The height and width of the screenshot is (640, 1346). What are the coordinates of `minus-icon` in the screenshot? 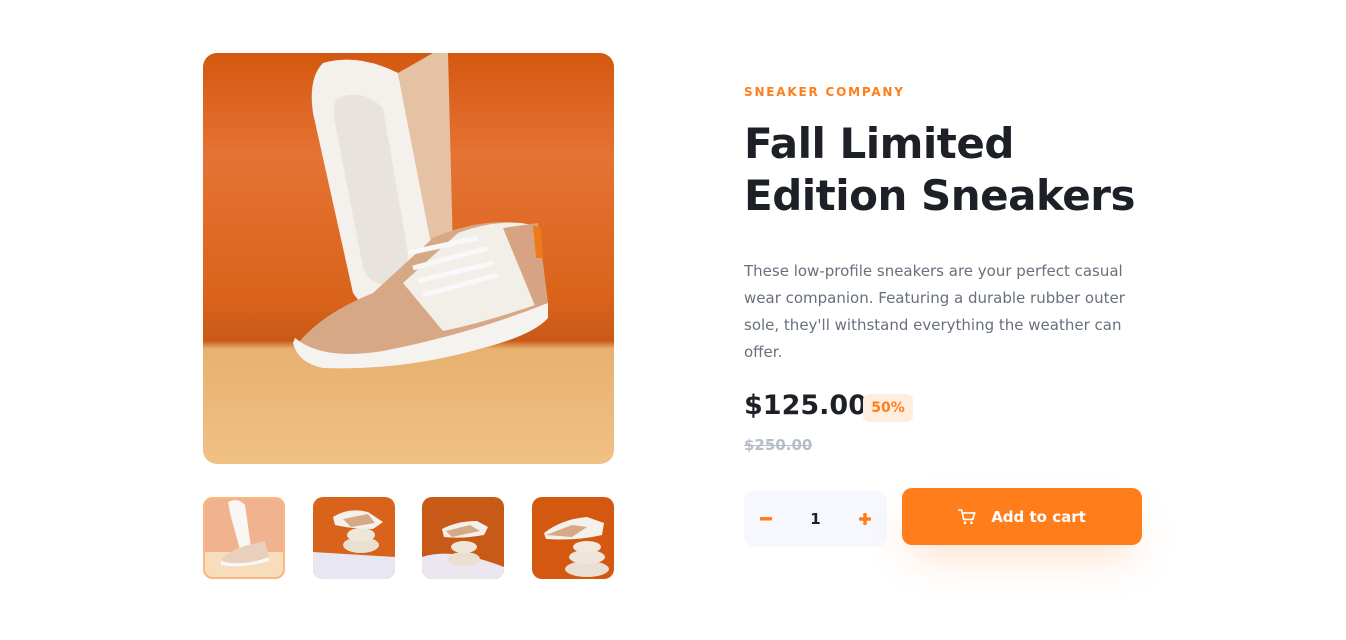 It's located at (766, 519).